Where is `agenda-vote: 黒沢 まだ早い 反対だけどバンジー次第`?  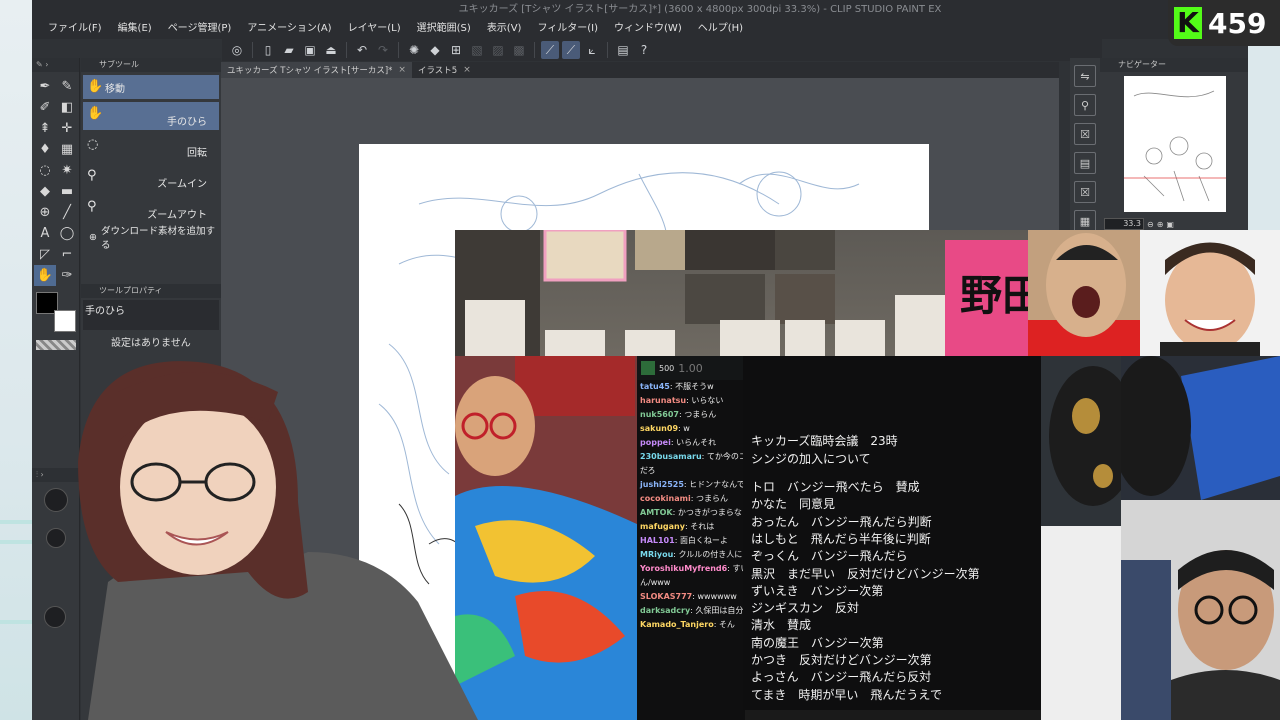 agenda-vote: 黒沢 まだ早い 反対だけどバンジー次第 is located at coordinates (865, 573).